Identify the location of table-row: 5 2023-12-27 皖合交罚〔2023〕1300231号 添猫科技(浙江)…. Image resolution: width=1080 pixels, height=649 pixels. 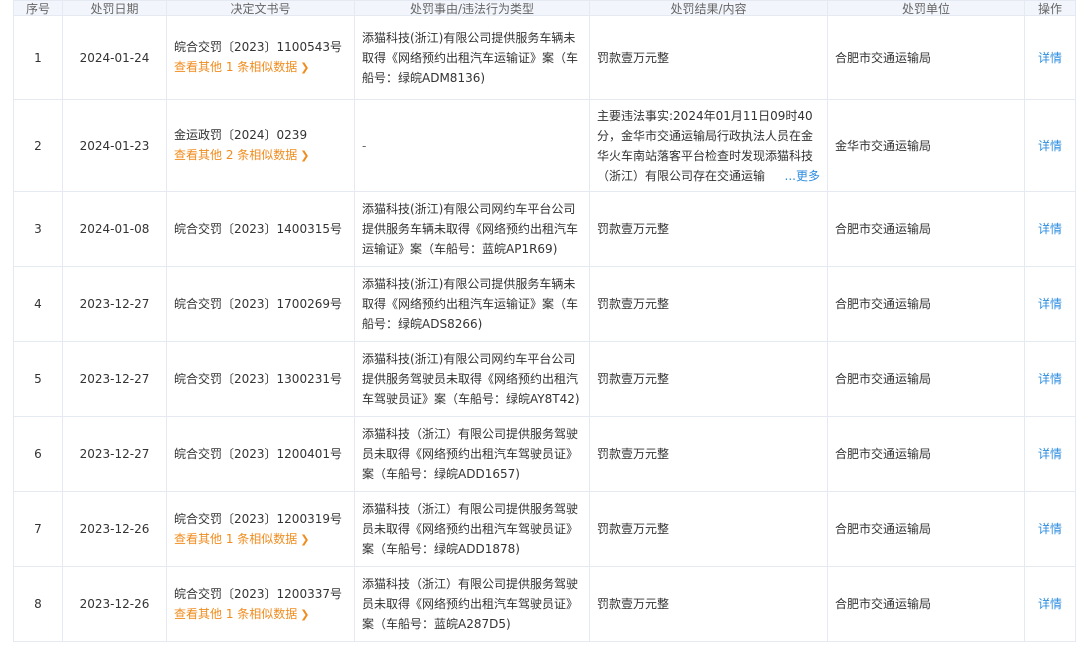
(545, 379).